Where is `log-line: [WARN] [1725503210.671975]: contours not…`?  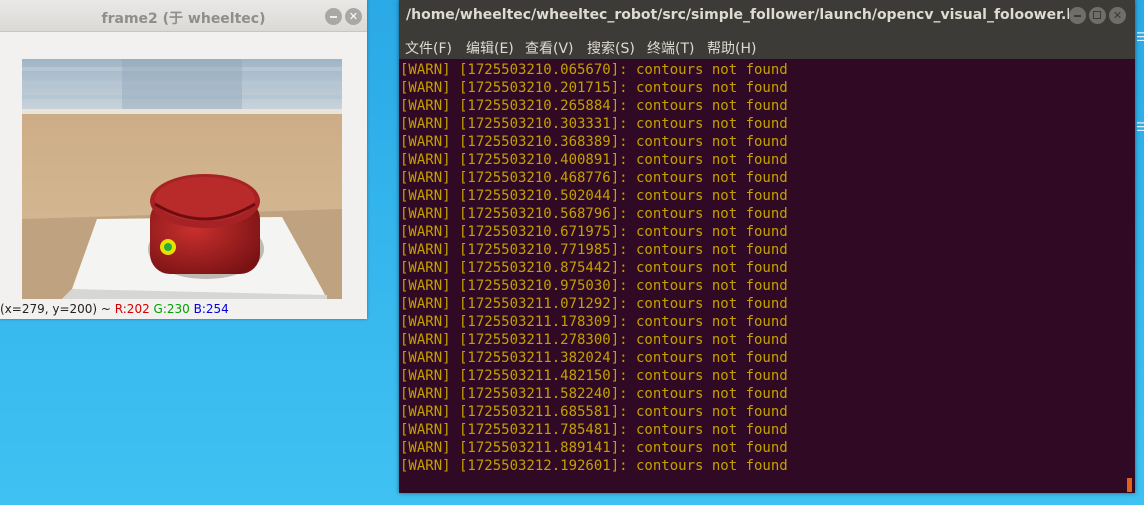 log-line: [WARN] [1725503210.671975]: contours not… is located at coordinates (594, 232).